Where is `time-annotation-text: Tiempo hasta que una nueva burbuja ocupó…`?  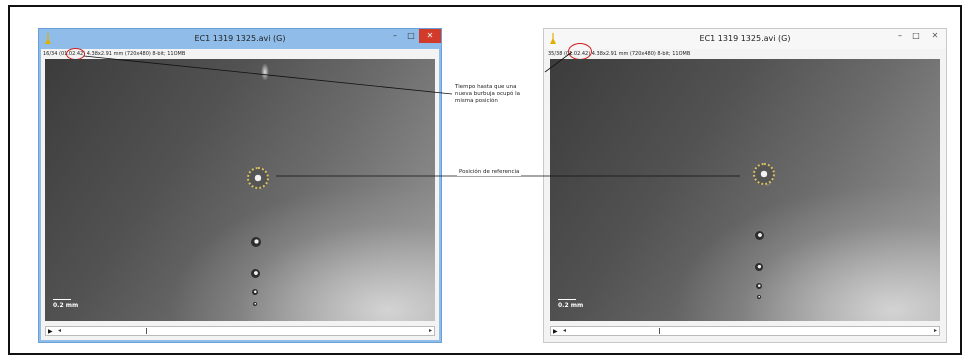 time-annotation-text: Tiempo hasta que una nueva burbuja ocupó… is located at coordinates (487, 94).